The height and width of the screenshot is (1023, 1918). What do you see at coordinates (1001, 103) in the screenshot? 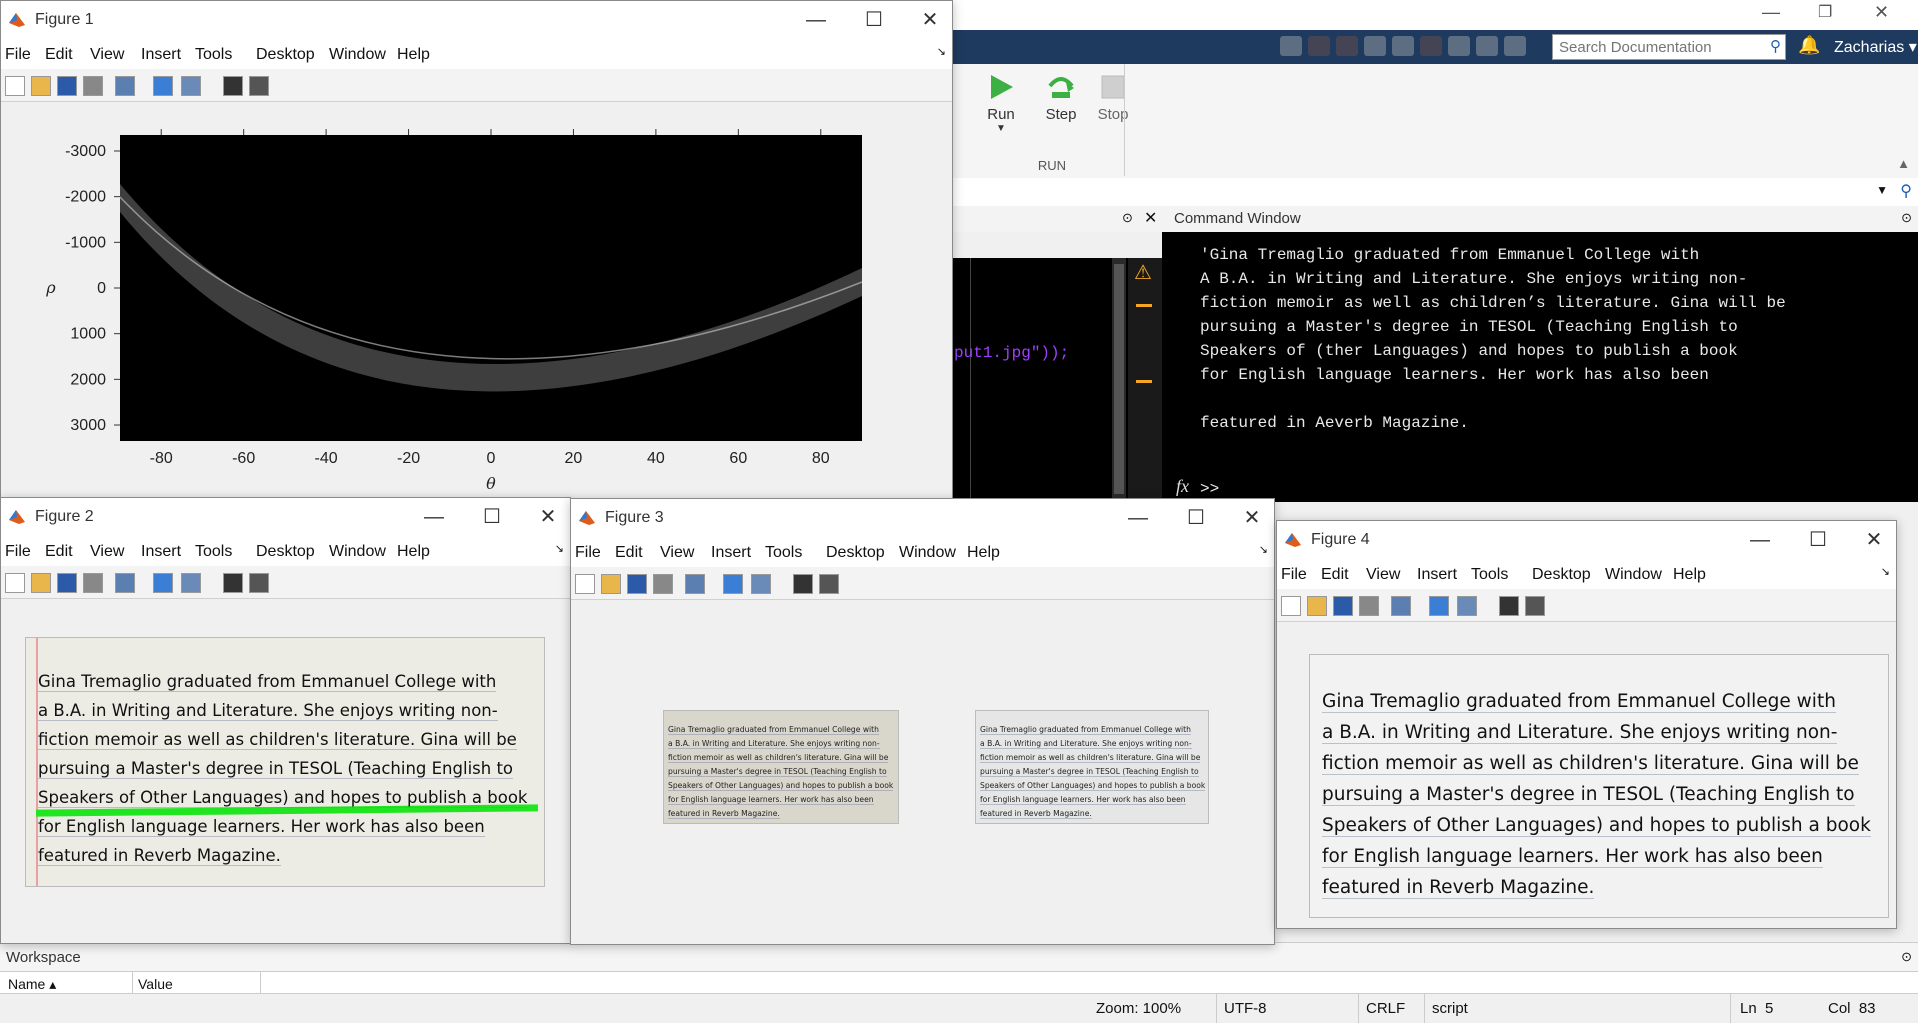
I see `run-button: Run ▼` at bounding box center [1001, 103].